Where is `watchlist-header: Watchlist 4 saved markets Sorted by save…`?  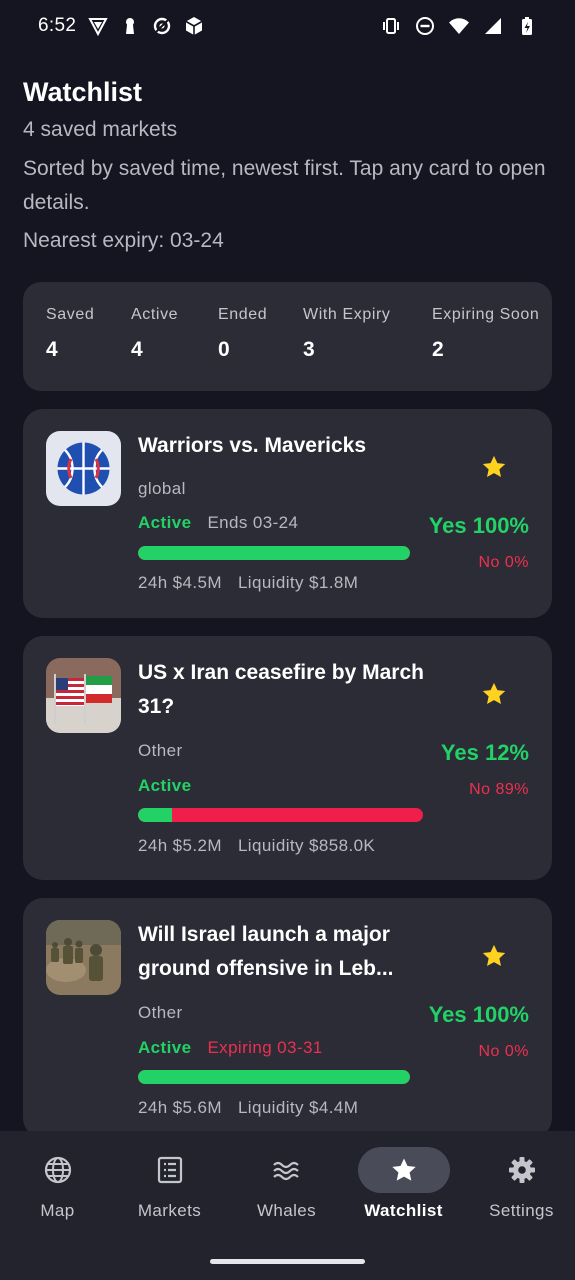 watchlist-header: Watchlist 4 saved markets Sorted by save… is located at coordinates (288, 165).